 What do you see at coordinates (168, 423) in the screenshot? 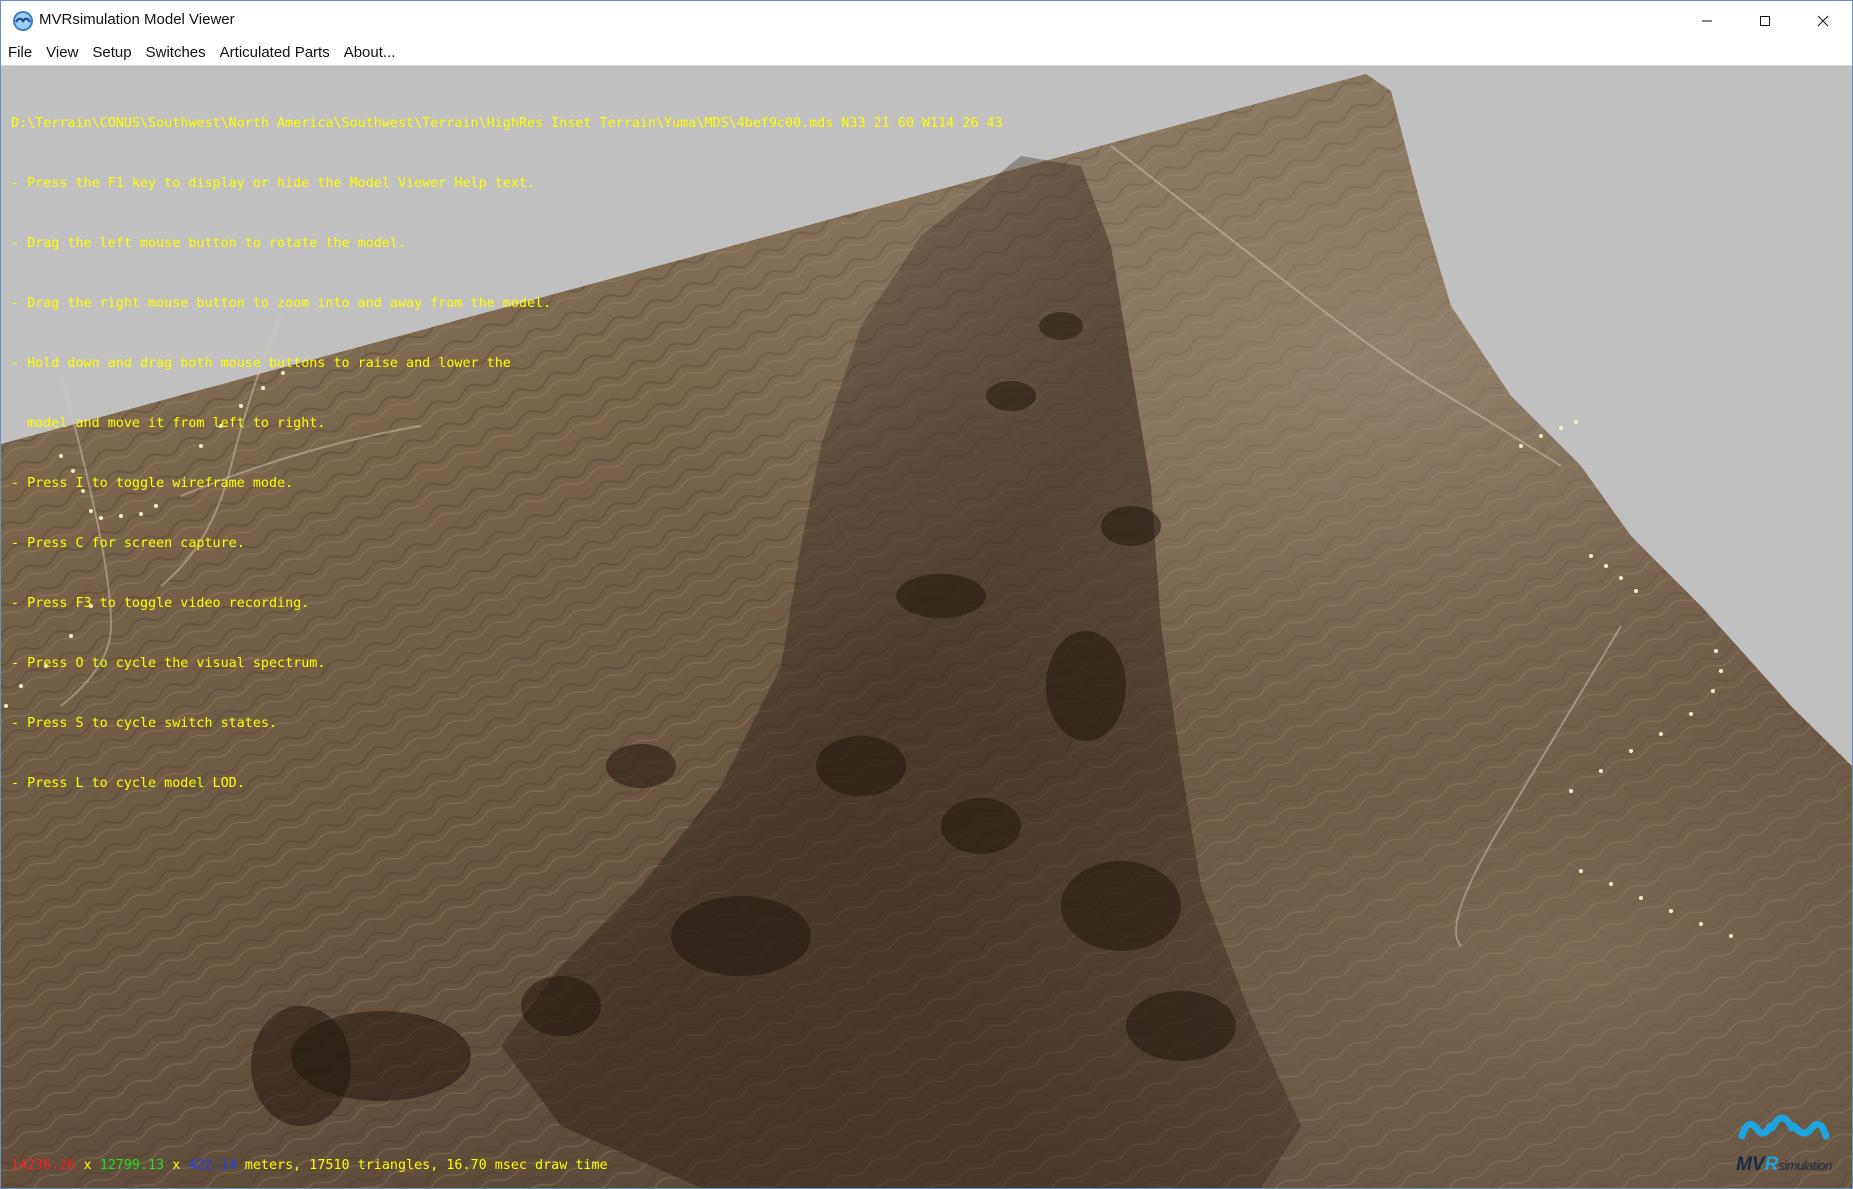
I see `help-line: model and move it from left to right.` at bounding box center [168, 423].